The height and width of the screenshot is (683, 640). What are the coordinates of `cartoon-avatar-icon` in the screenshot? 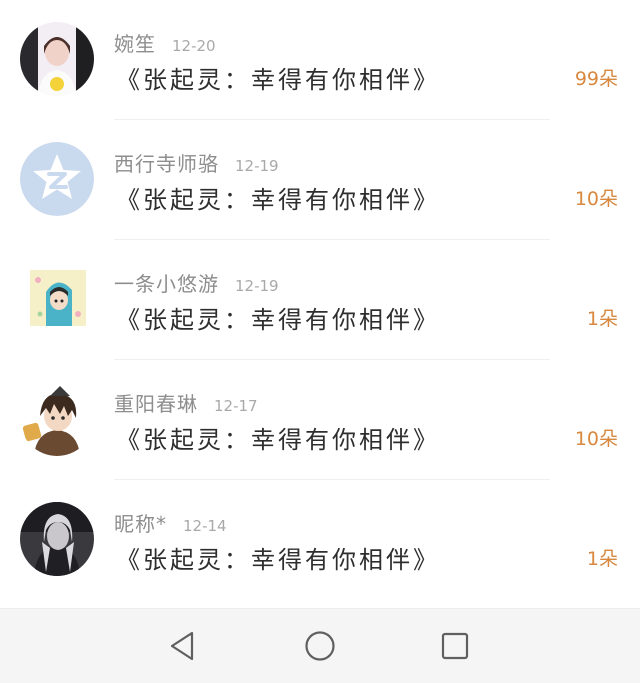 It's located at (58, 298).